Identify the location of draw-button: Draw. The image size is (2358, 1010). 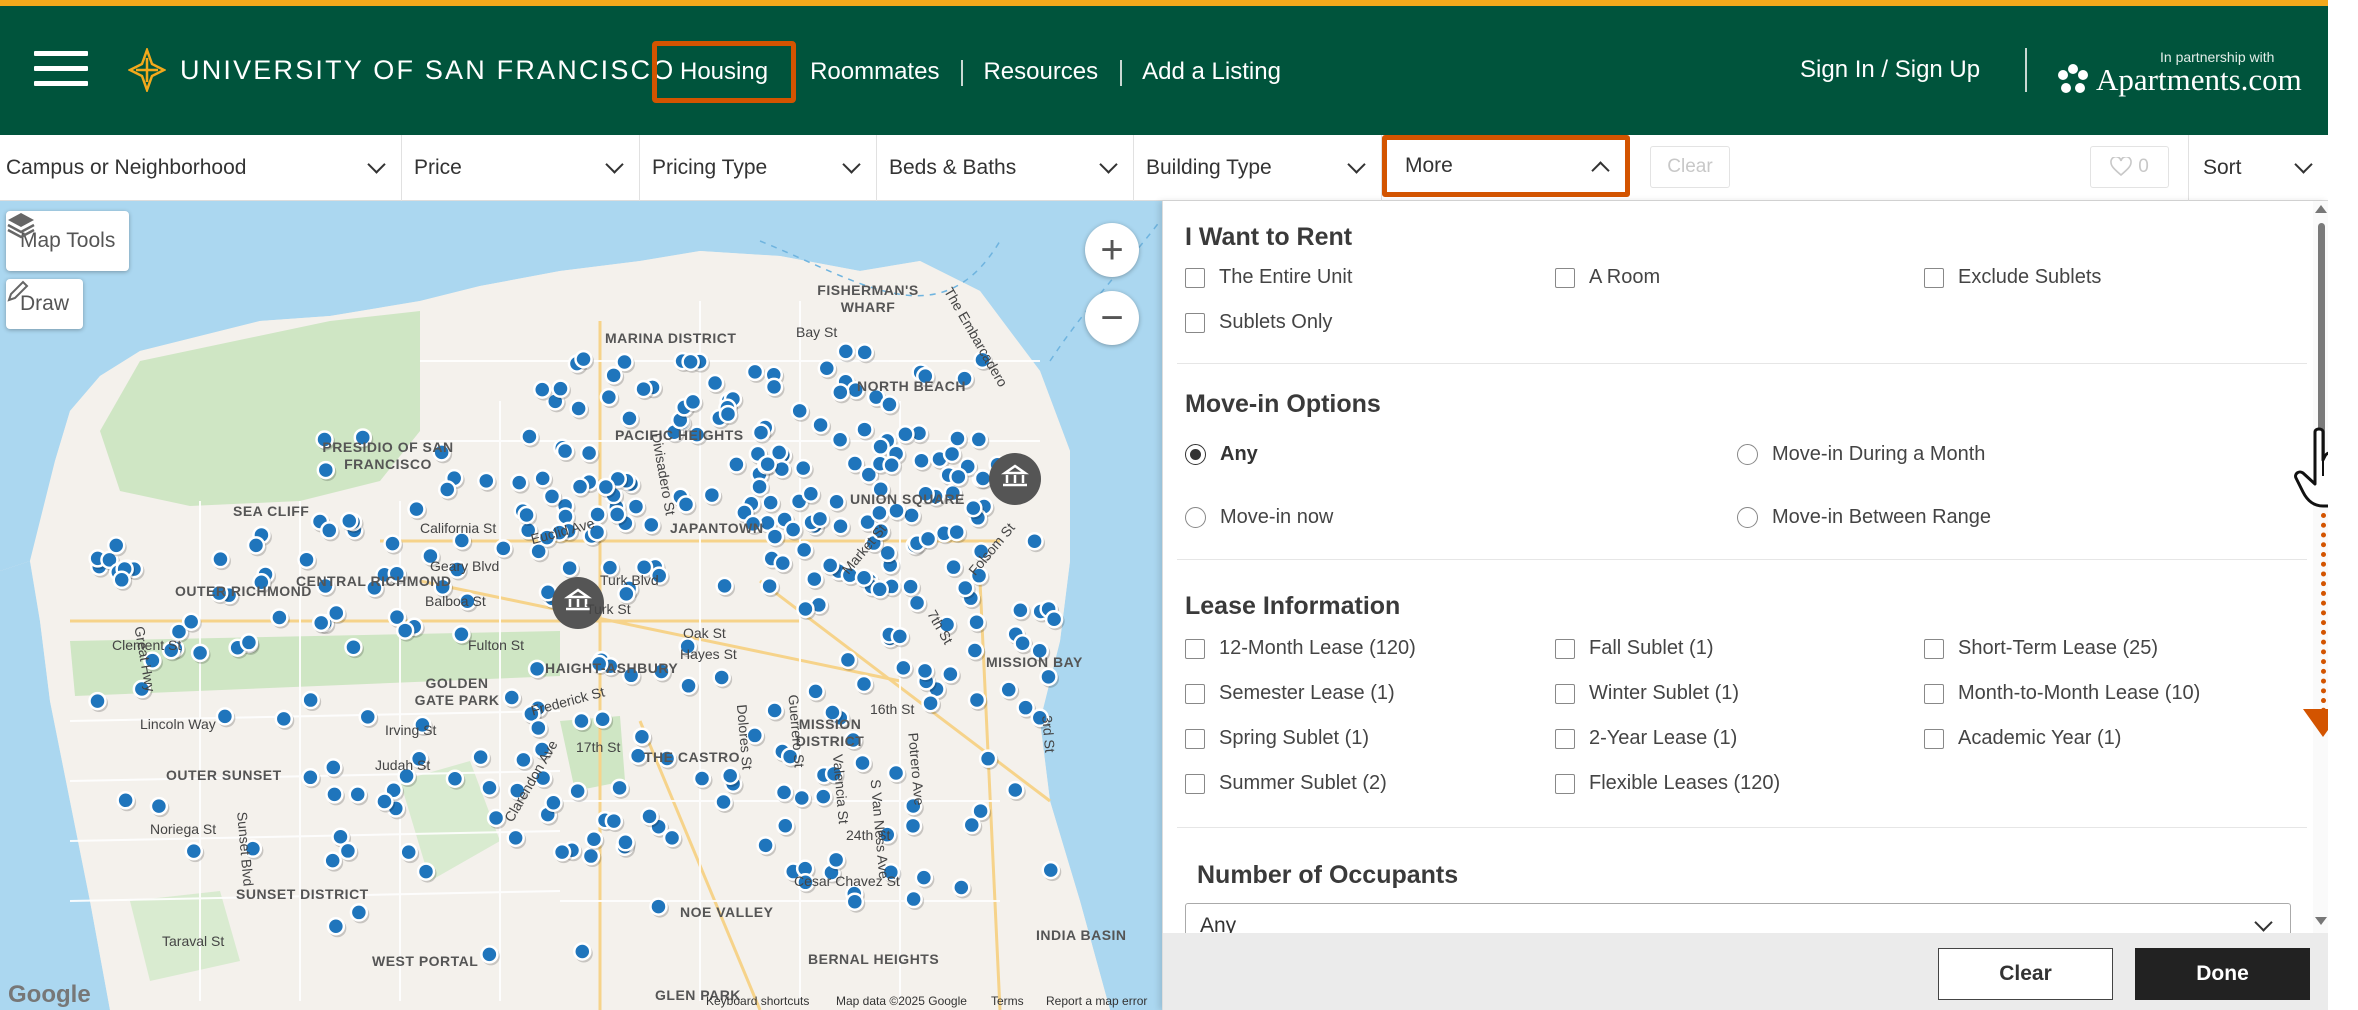
(45, 304).